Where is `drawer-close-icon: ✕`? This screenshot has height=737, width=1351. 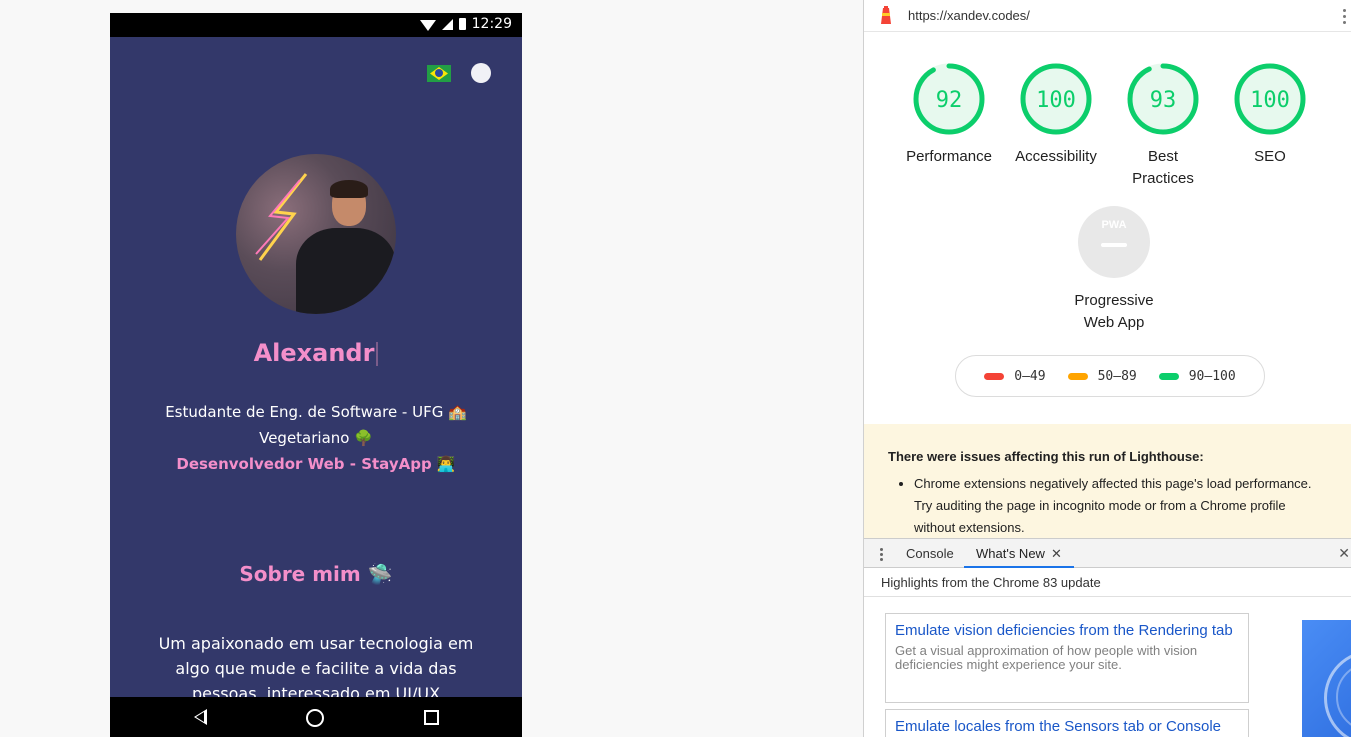 drawer-close-icon: ✕ is located at coordinates (1344, 553).